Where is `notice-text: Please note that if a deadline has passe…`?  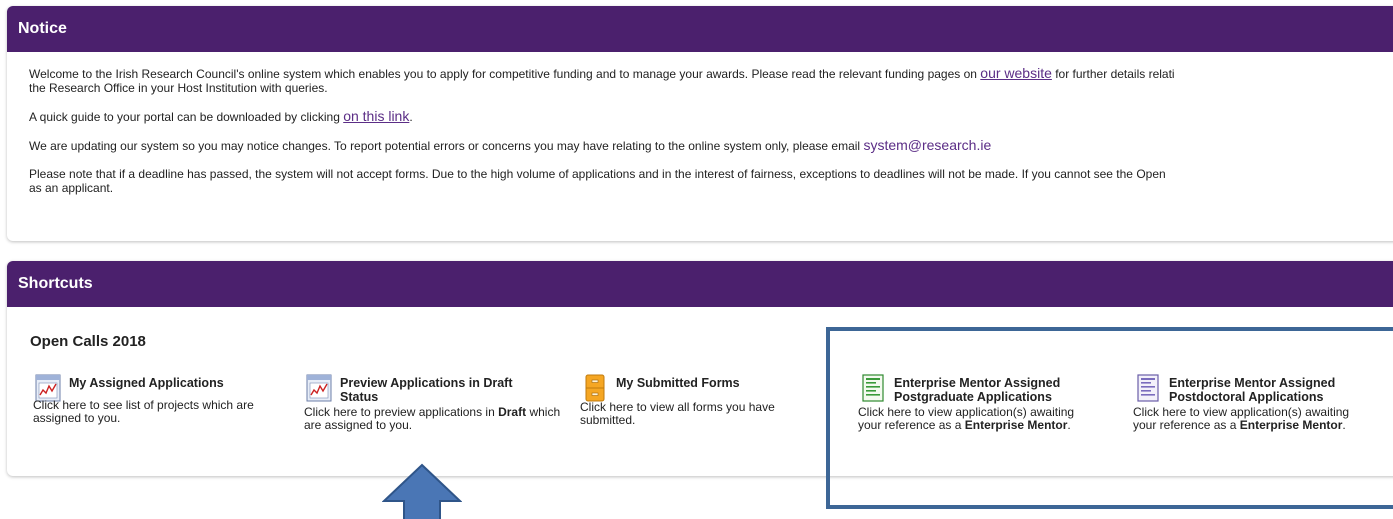 notice-text: Please note that if a deadline has passe… is located at coordinates (597, 174).